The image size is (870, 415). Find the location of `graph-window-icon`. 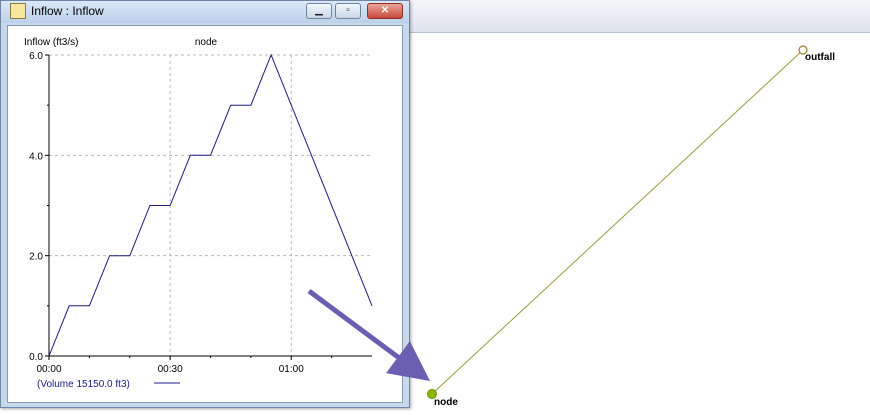

graph-window-icon is located at coordinates (18, 11).